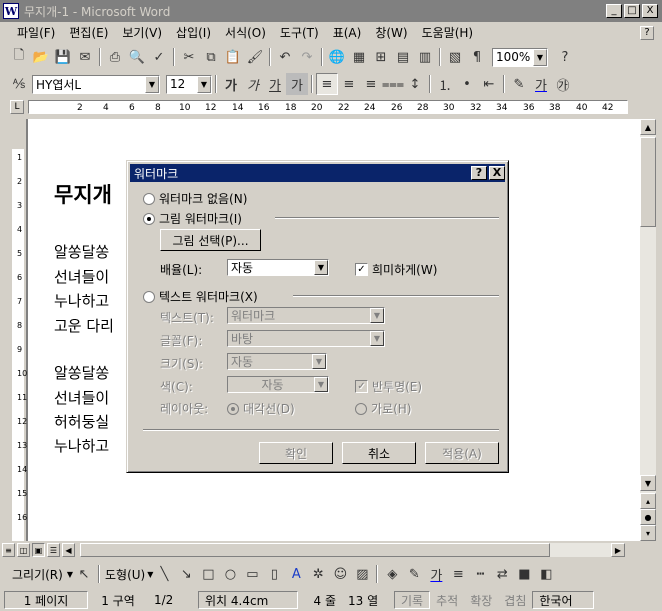  What do you see at coordinates (546, 574) in the screenshot?
I see `3d-icon: ◧` at bounding box center [546, 574].